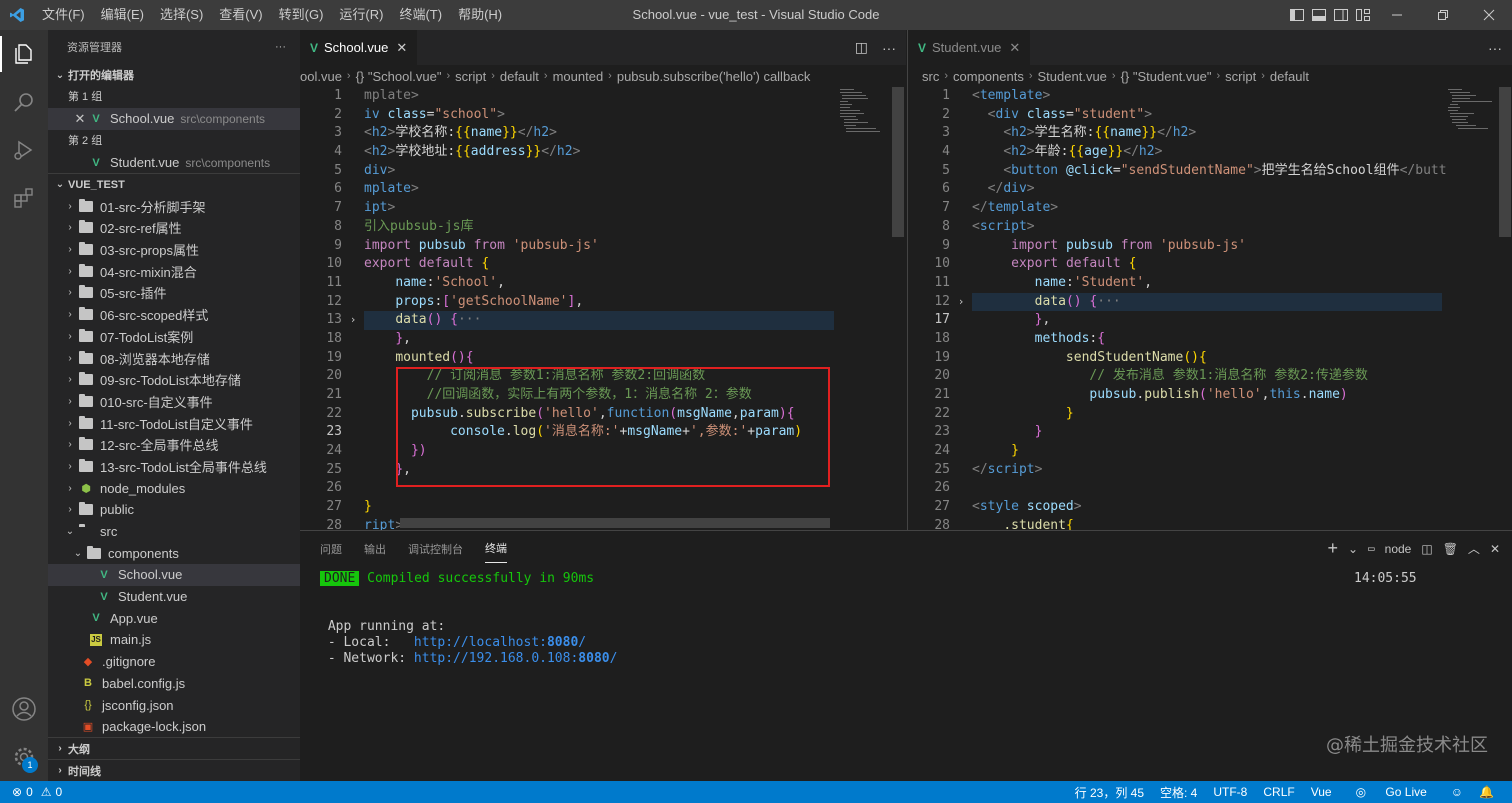 The image size is (1512, 803). Describe the element at coordinates (174, 705) in the screenshot. I see `tree-file-jsconfig: {} jsconfig.json` at that location.